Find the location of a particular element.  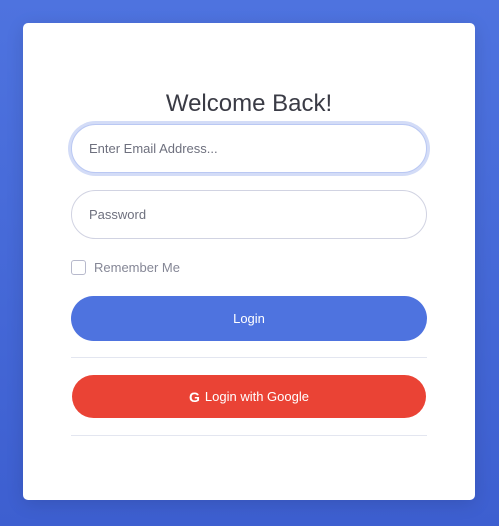

remember-me: Remember Me is located at coordinates (125, 267).